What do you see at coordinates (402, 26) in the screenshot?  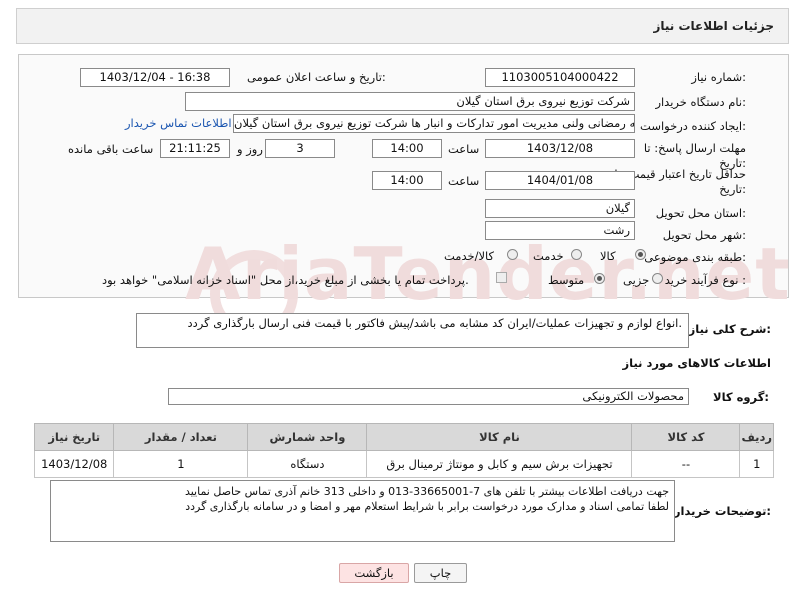 I see `page-header: جزئیات اطلاعات نیاز` at bounding box center [402, 26].